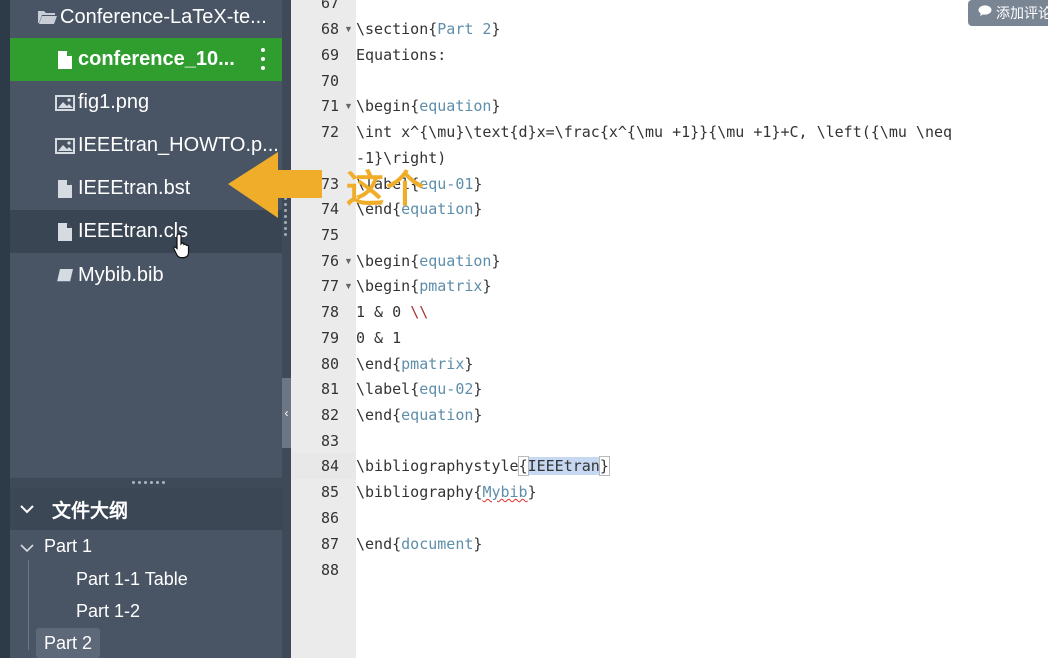 Image resolution: width=1048 pixels, height=658 pixels. I want to click on code-line-84: \bibliographystyle{IEEEtran}, so click(483, 466).